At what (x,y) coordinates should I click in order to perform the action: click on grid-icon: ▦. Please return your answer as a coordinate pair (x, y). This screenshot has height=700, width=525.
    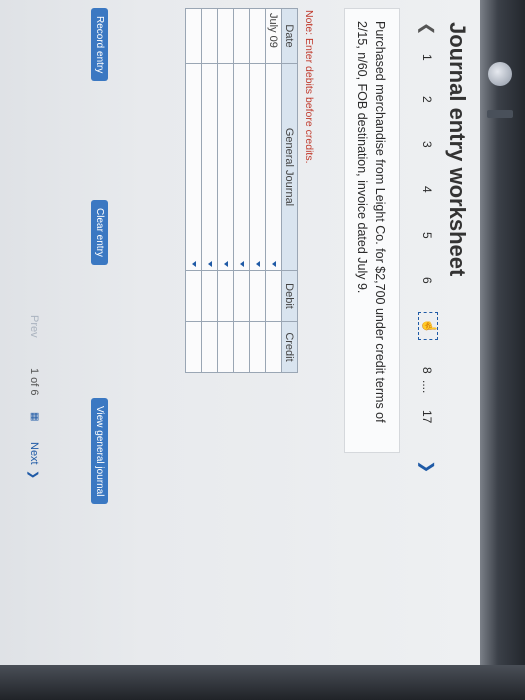
    Looking at the image, I should click on (34, 416).